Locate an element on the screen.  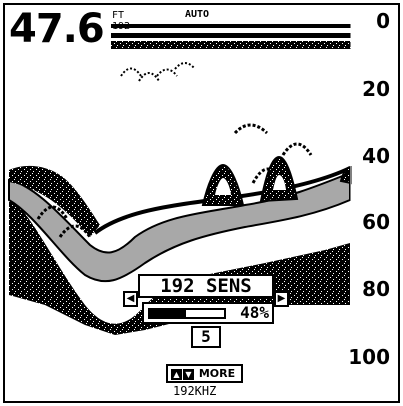
depth-scale-label: 100 is located at coordinates (369, 357).